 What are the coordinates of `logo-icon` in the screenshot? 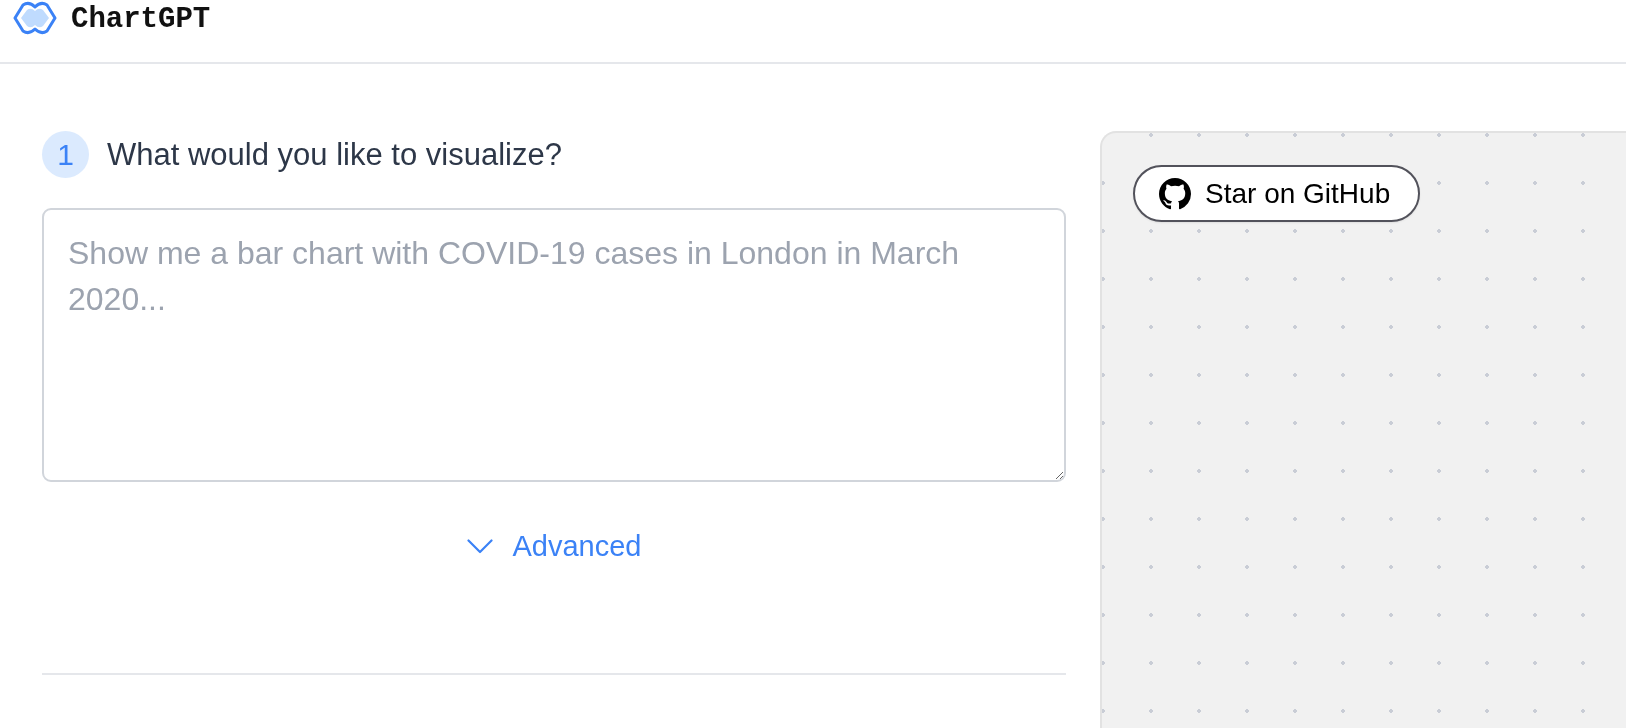 It's located at (35, 18).